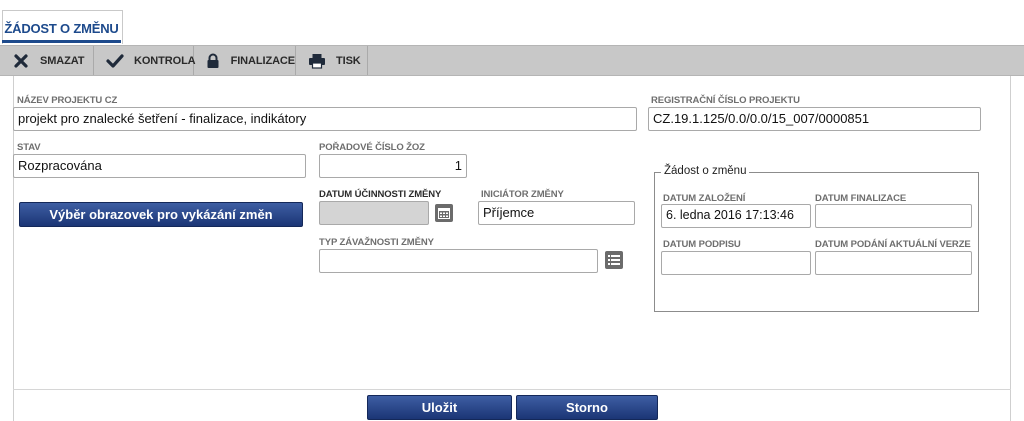 The image size is (1024, 421). I want to click on check-label: KONTROLA, so click(165, 60).